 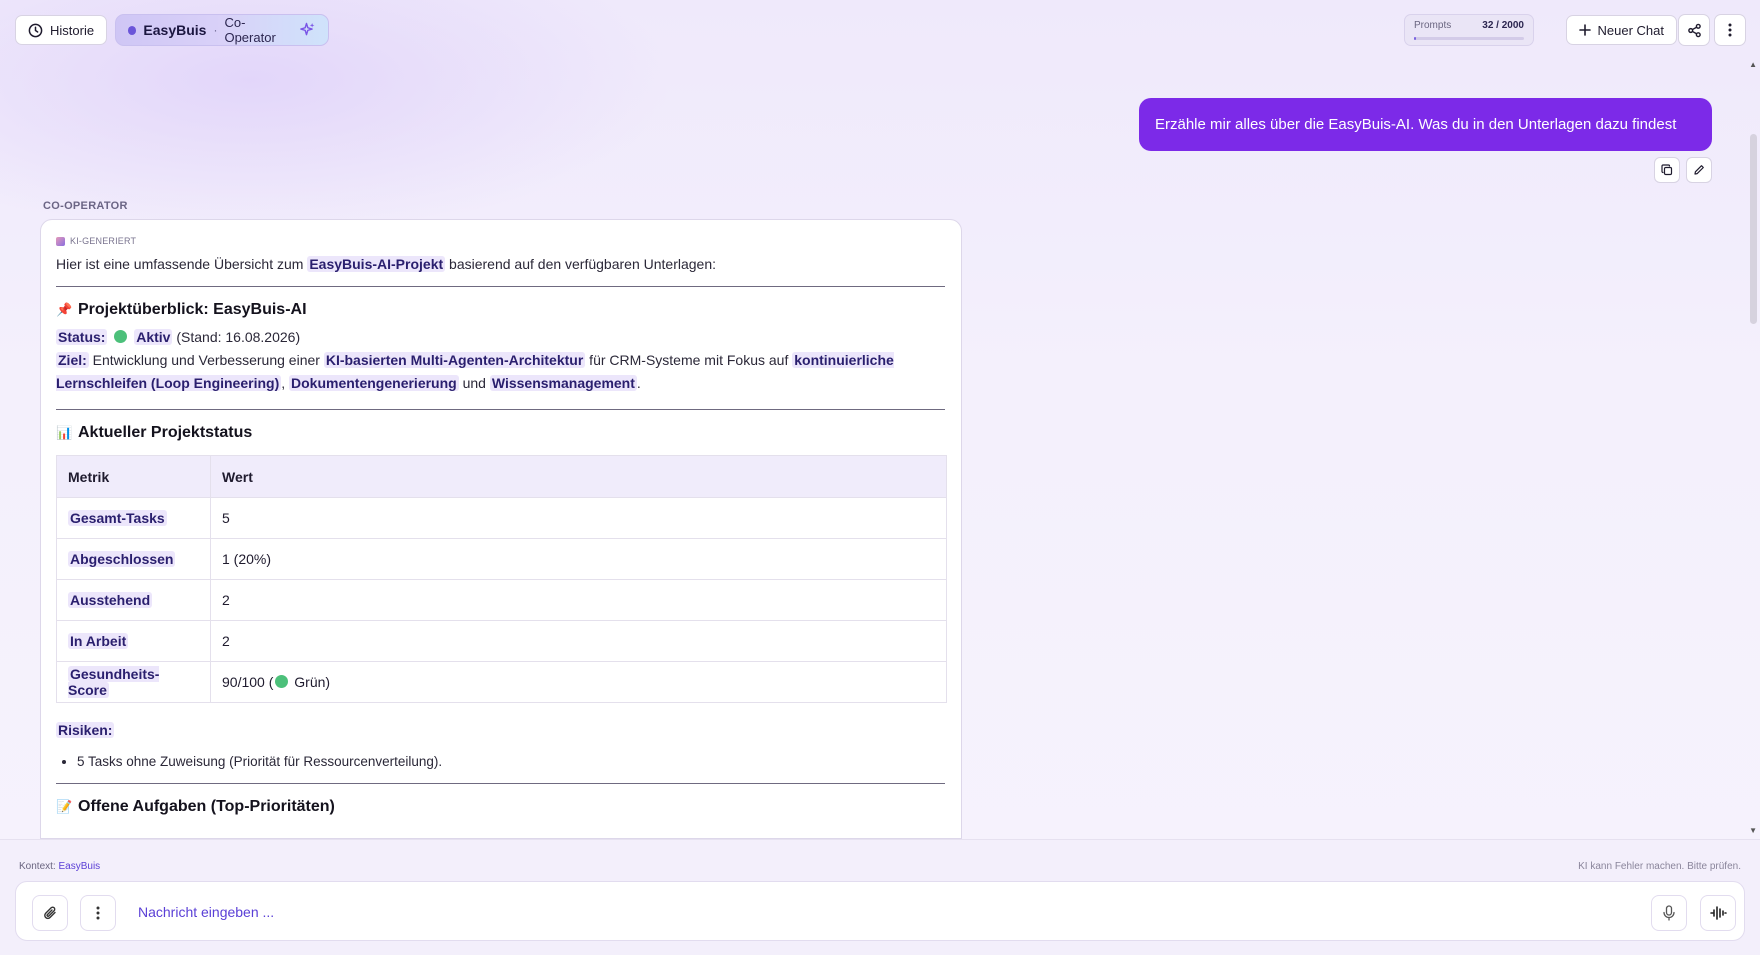 I want to click on prompts-count: 32 / 2000, so click(x=1503, y=25).